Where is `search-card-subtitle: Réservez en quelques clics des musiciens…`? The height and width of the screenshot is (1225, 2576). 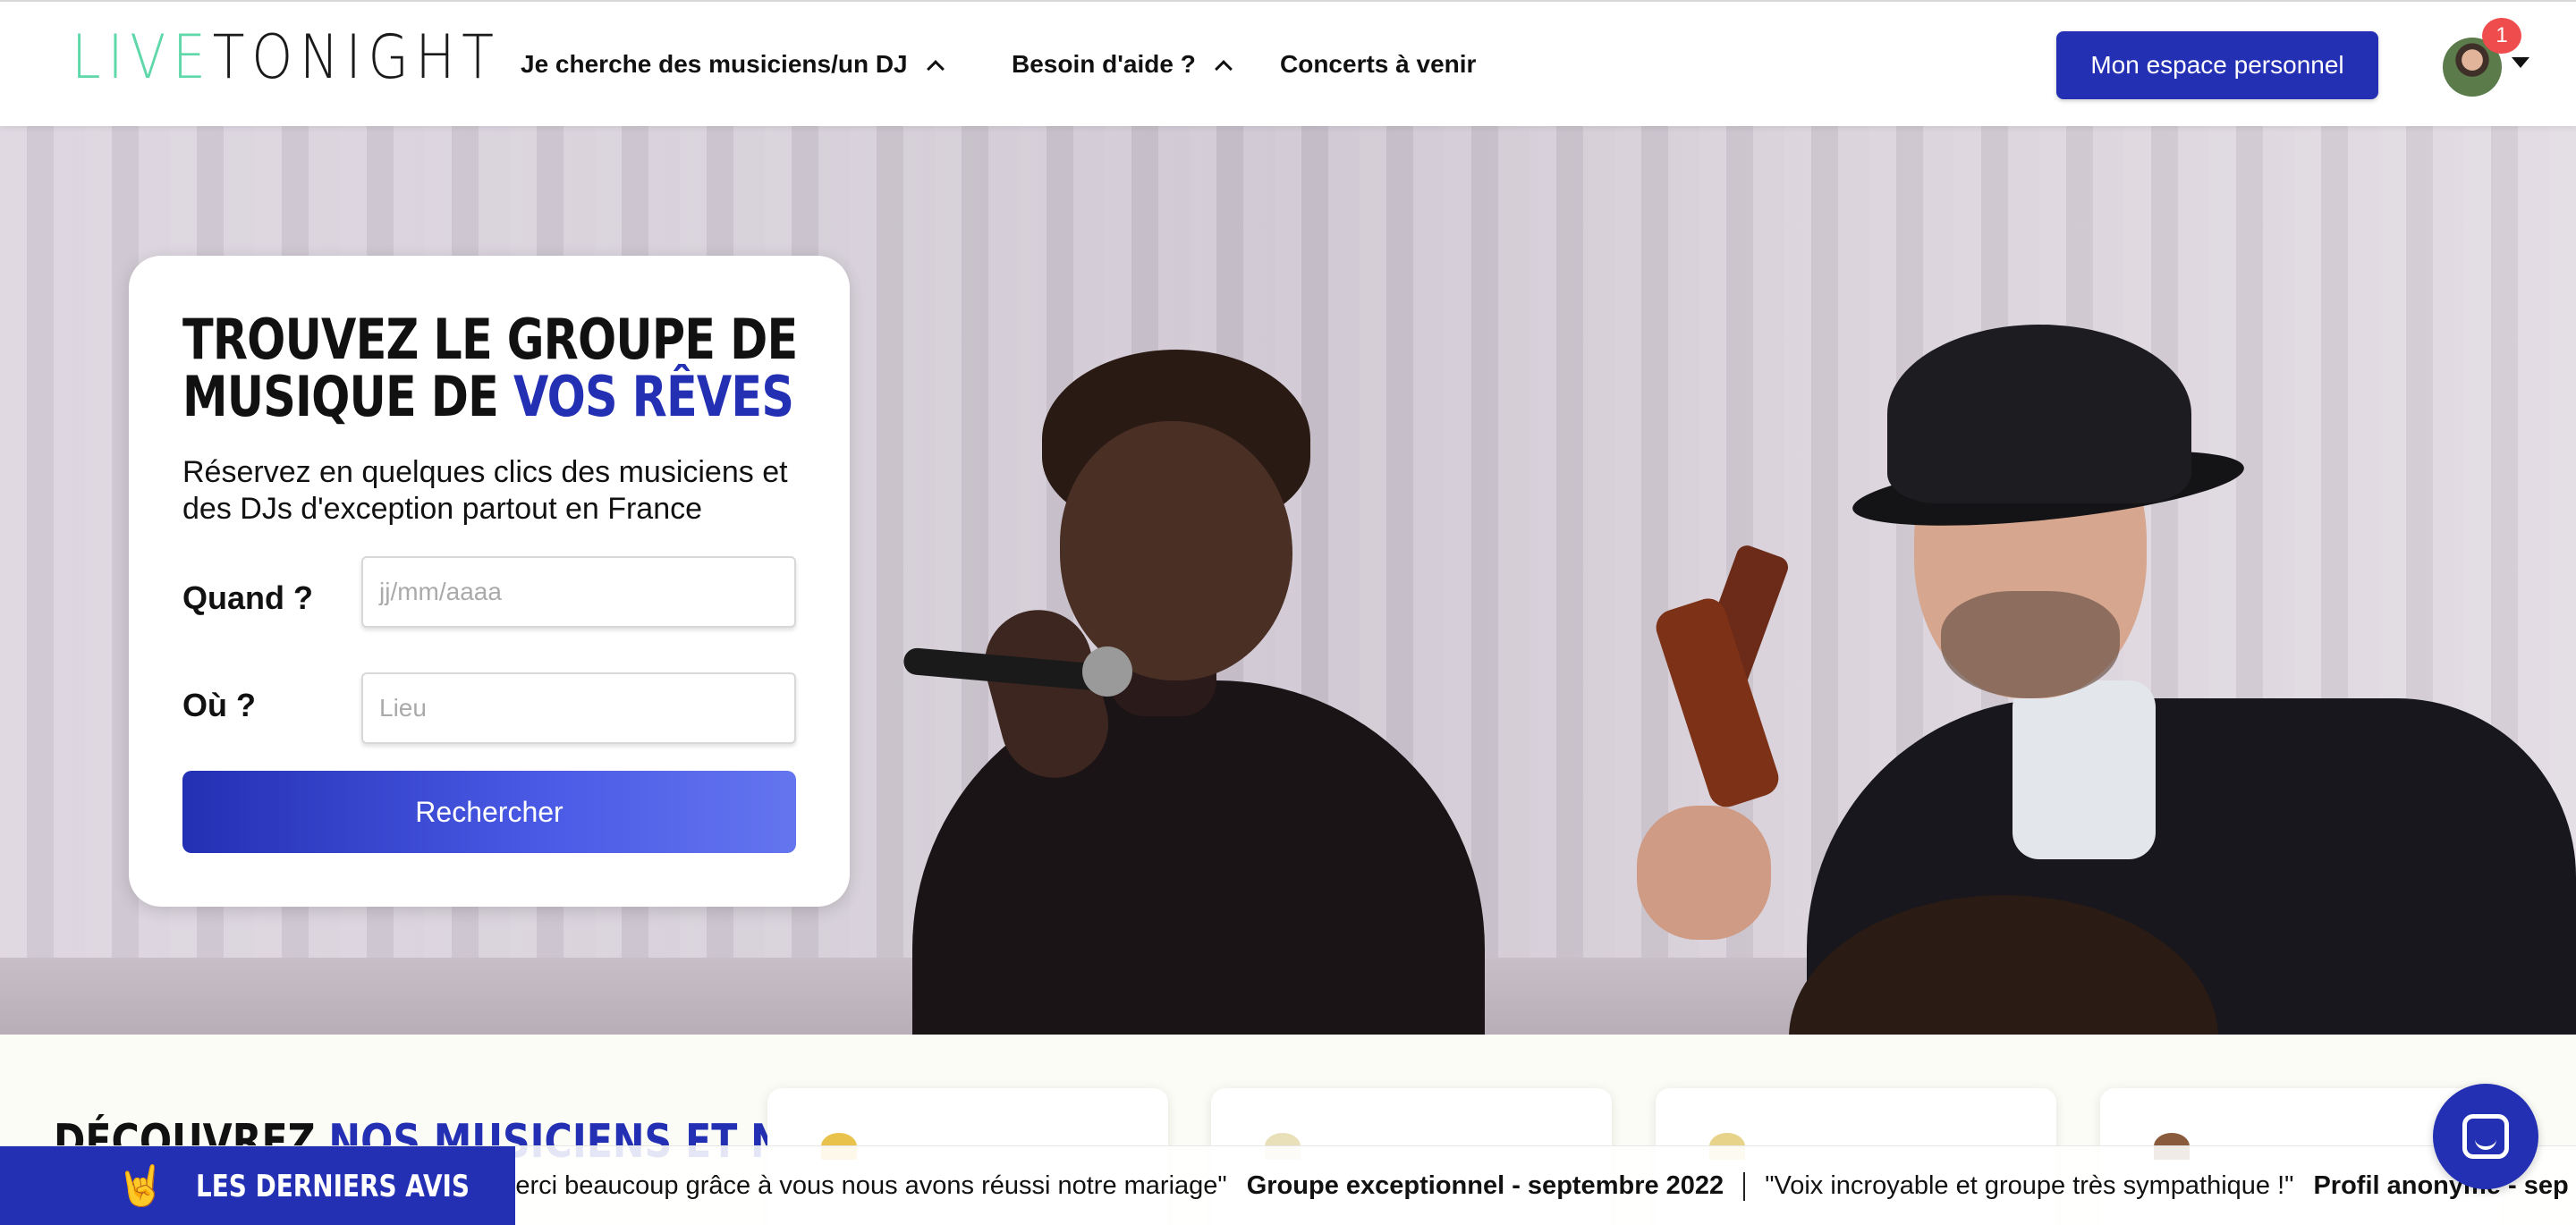 search-card-subtitle: Réservez en quelques clics des musiciens… is located at coordinates (485, 490).